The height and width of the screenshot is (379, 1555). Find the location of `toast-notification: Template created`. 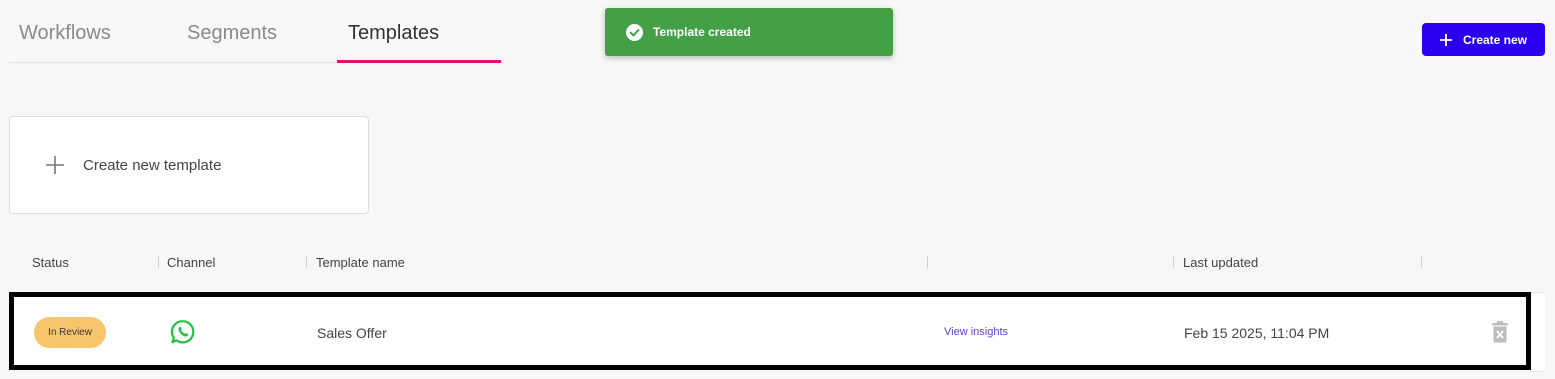

toast-notification: Template created is located at coordinates (749, 32).